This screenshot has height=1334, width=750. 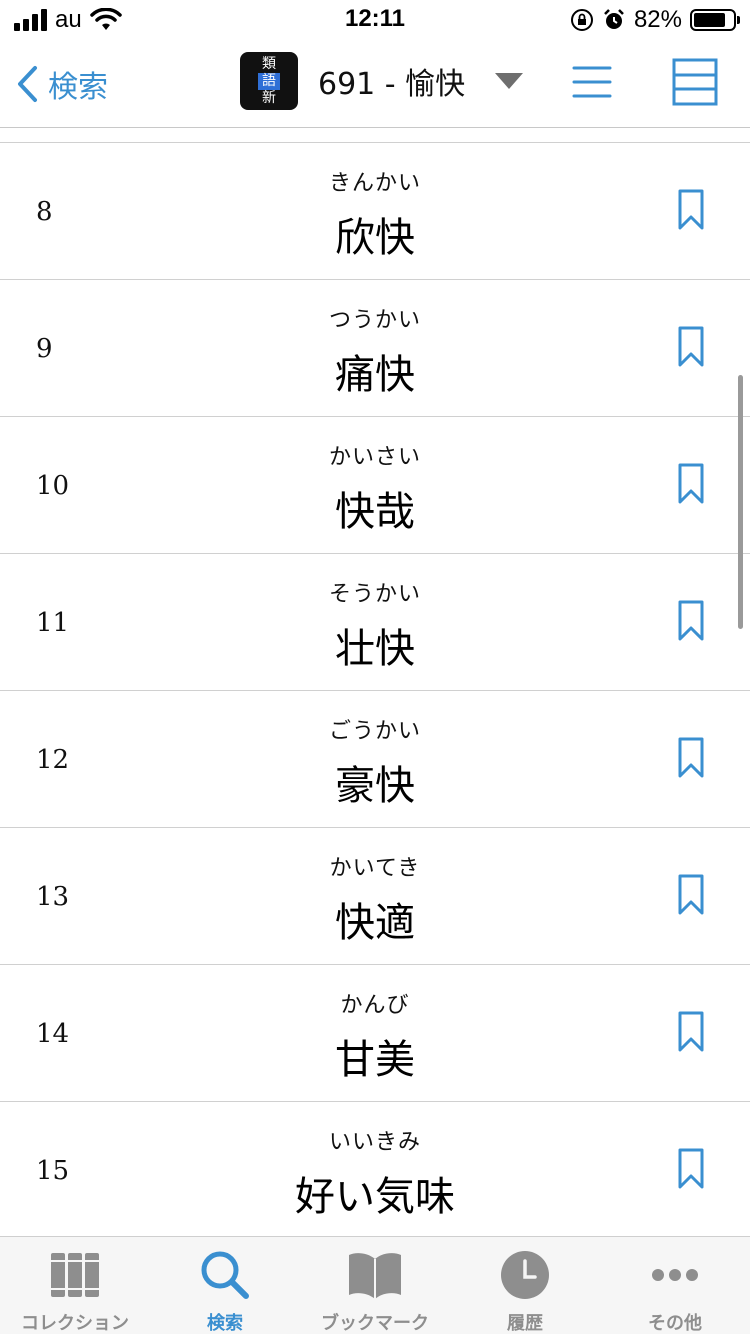 I want to click on item-reading: きんかい, so click(x=374, y=183).